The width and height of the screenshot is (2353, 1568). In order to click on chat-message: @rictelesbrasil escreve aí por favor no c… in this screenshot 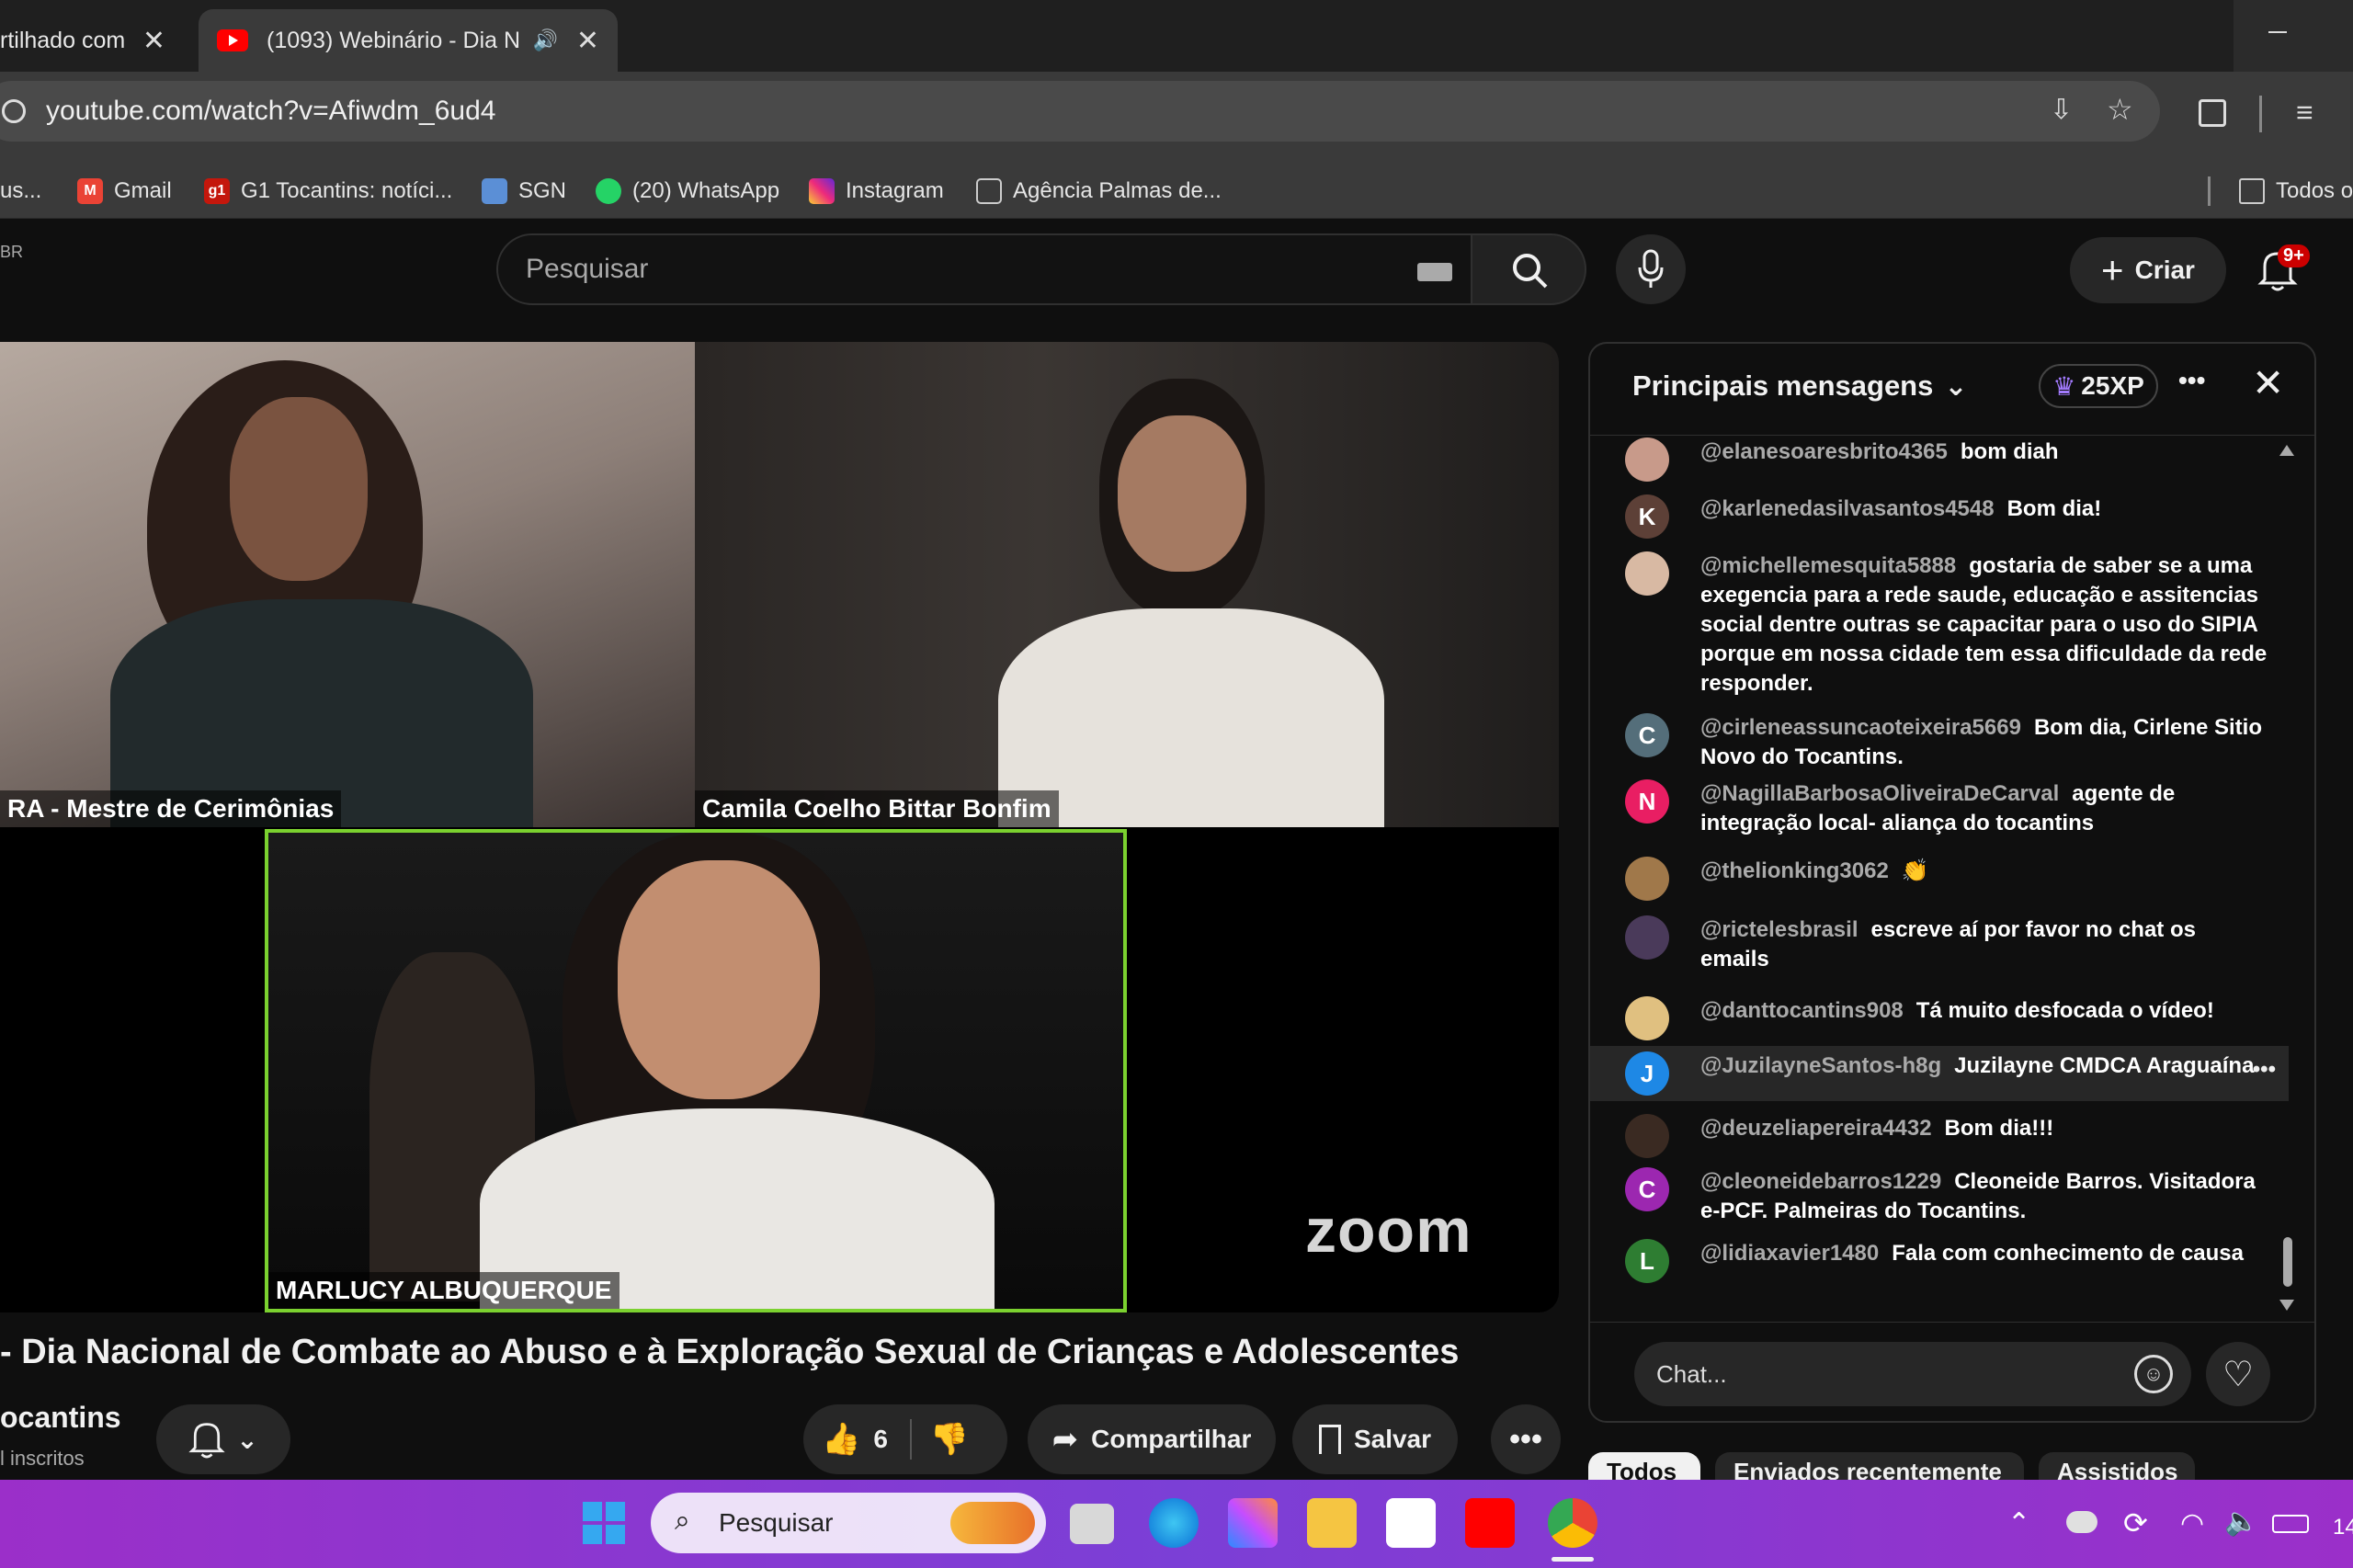, I will do `click(1946, 944)`.